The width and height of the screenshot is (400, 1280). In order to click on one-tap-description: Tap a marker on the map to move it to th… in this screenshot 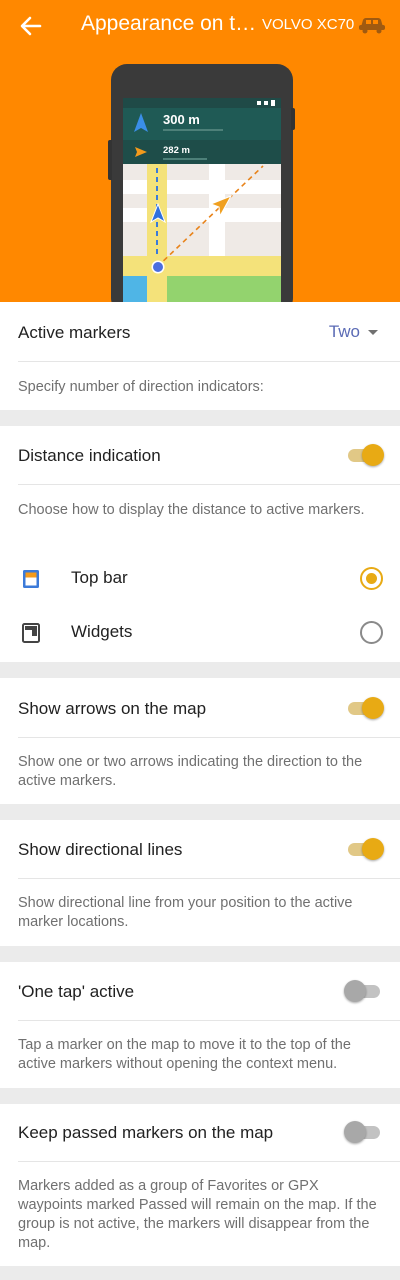, I will do `click(184, 1054)`.